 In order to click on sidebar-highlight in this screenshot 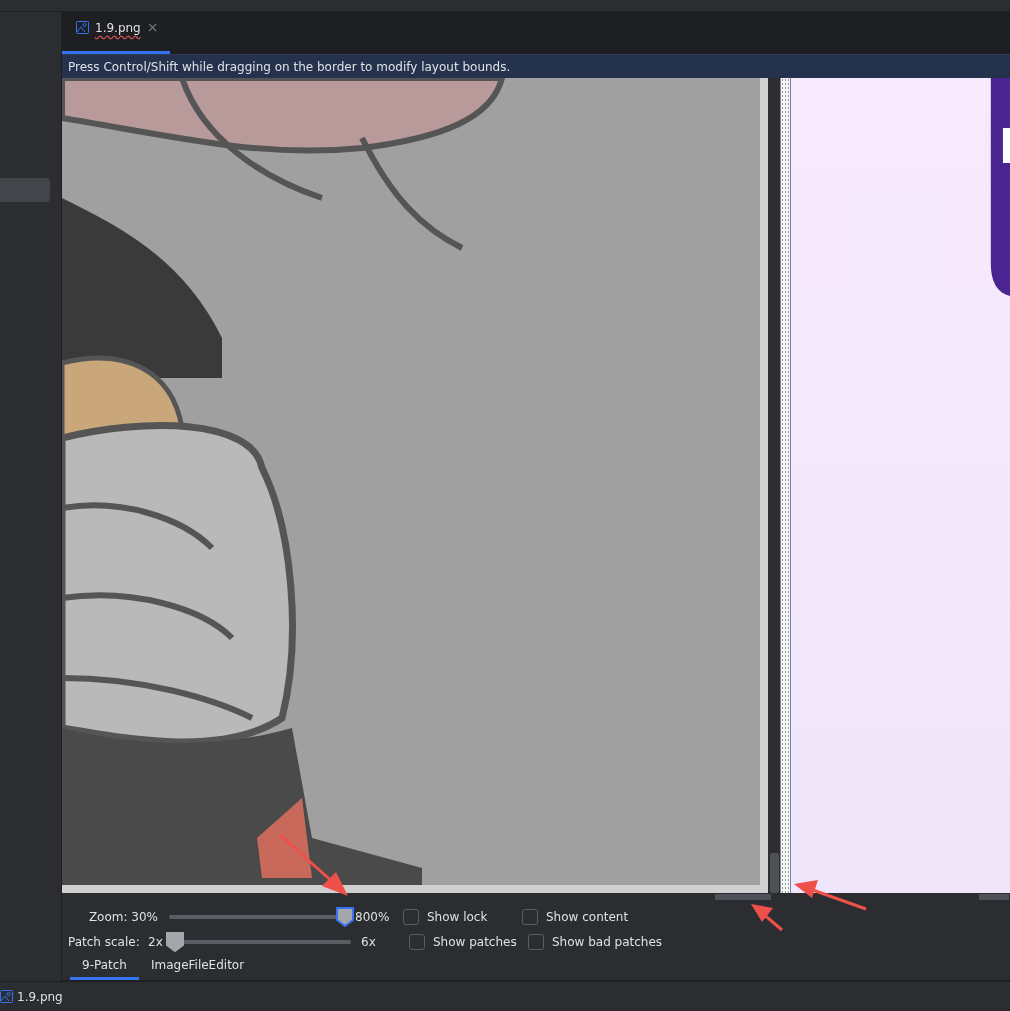, I will do `click(25, 190)`.